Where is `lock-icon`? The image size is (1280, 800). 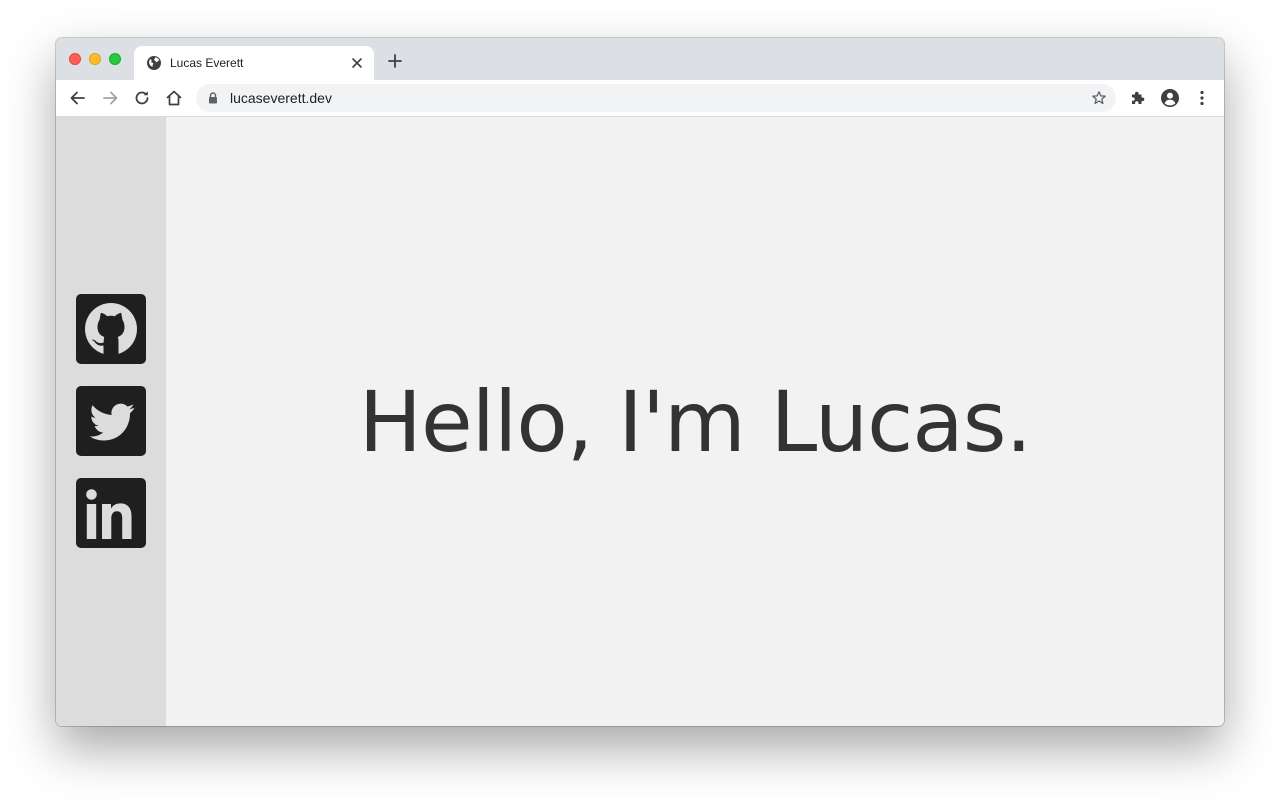
lock-icon is located at coordinates (213, 98).